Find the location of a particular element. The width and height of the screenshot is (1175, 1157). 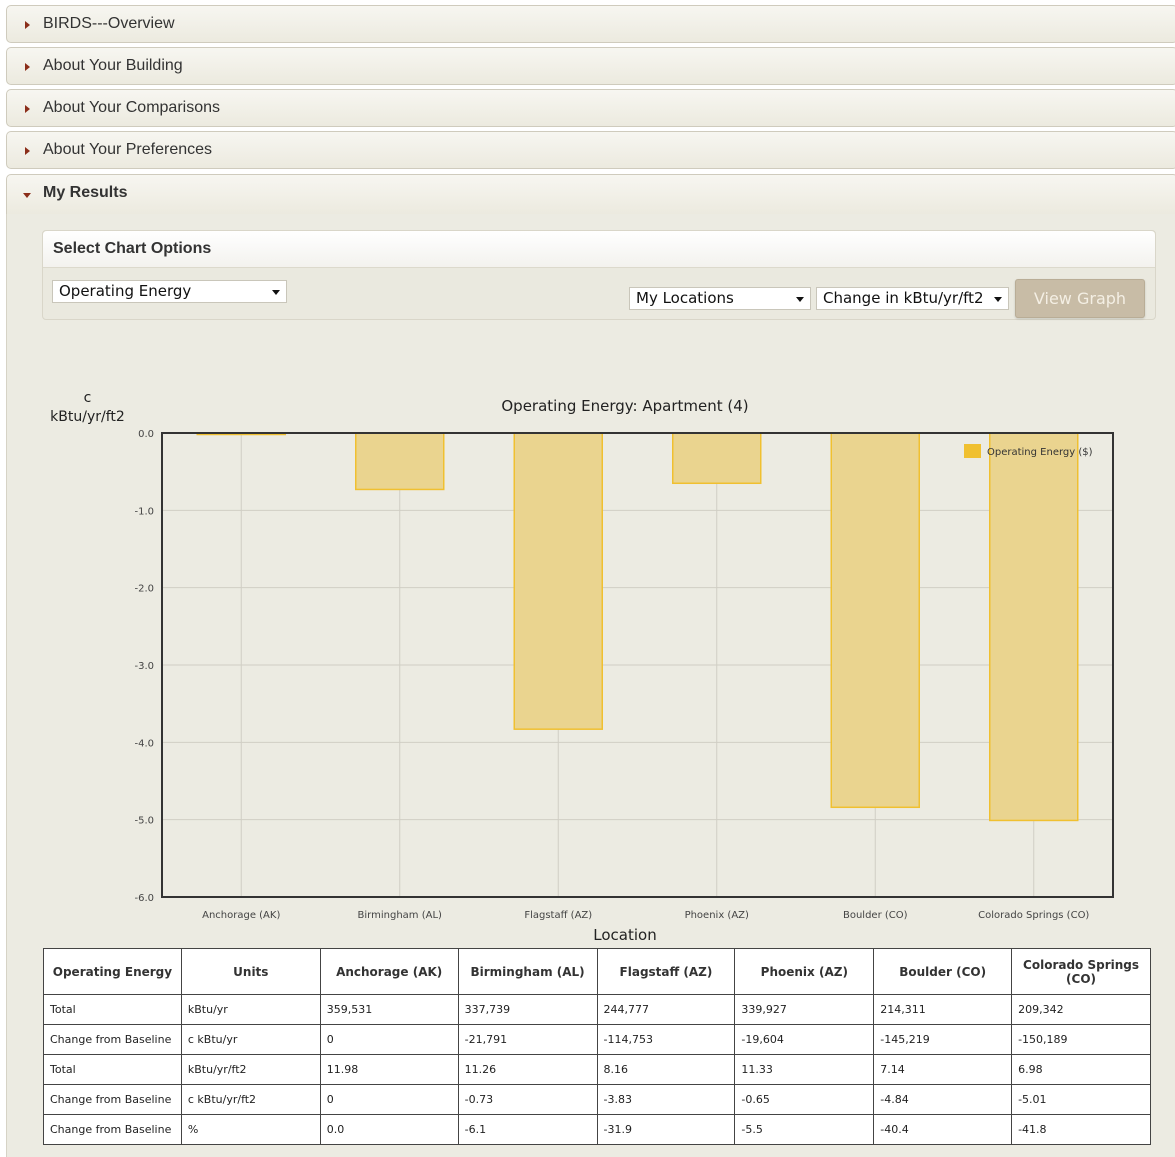

metric-select: Operating Energy is located at coordinates (169, 291).